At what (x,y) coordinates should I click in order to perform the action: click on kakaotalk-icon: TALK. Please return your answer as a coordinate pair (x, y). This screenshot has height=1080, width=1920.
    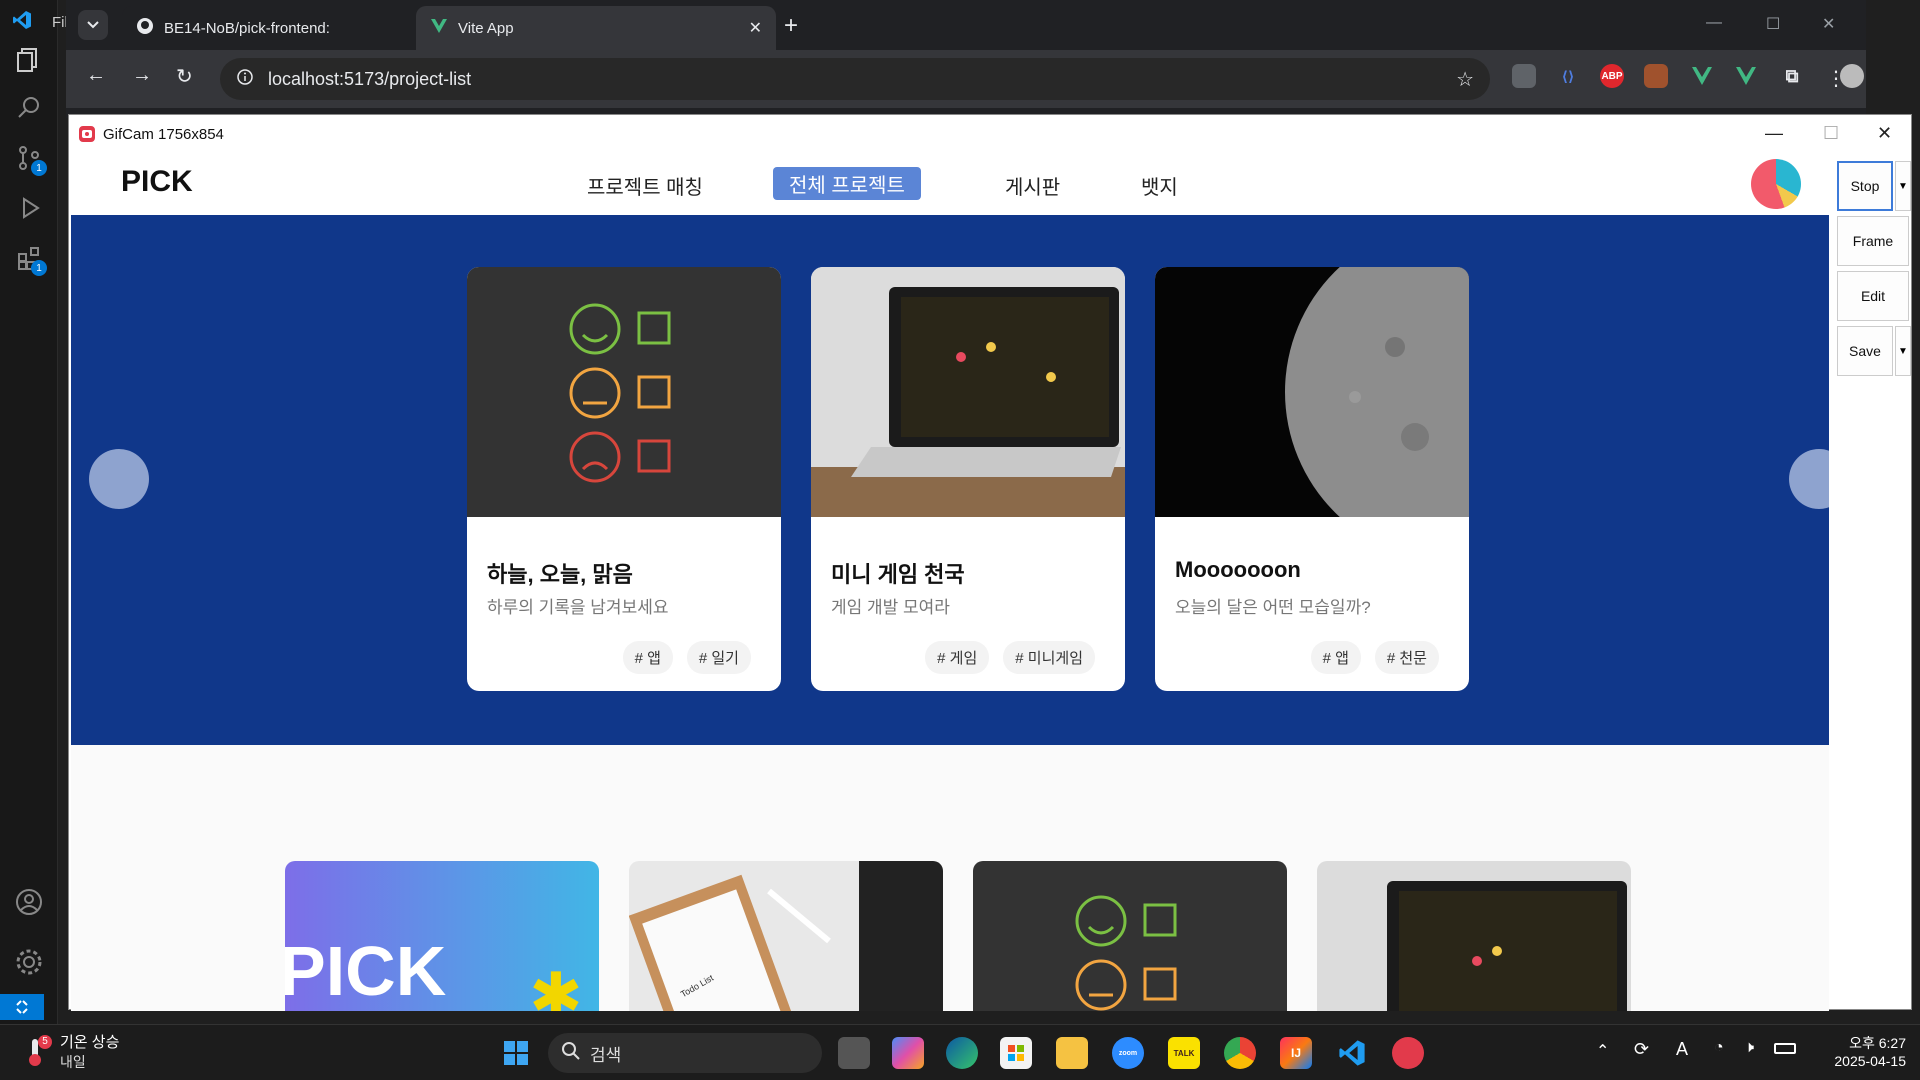
    Looking at the image, I should click on (1184, 1053).